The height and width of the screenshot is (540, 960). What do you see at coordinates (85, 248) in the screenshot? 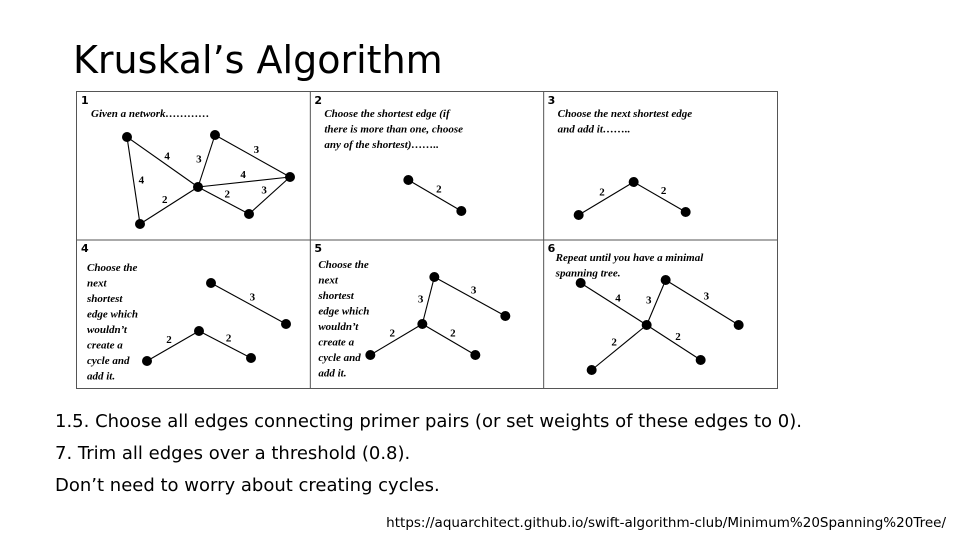
I see `step-number: 4` at bounding box center [85, 248].